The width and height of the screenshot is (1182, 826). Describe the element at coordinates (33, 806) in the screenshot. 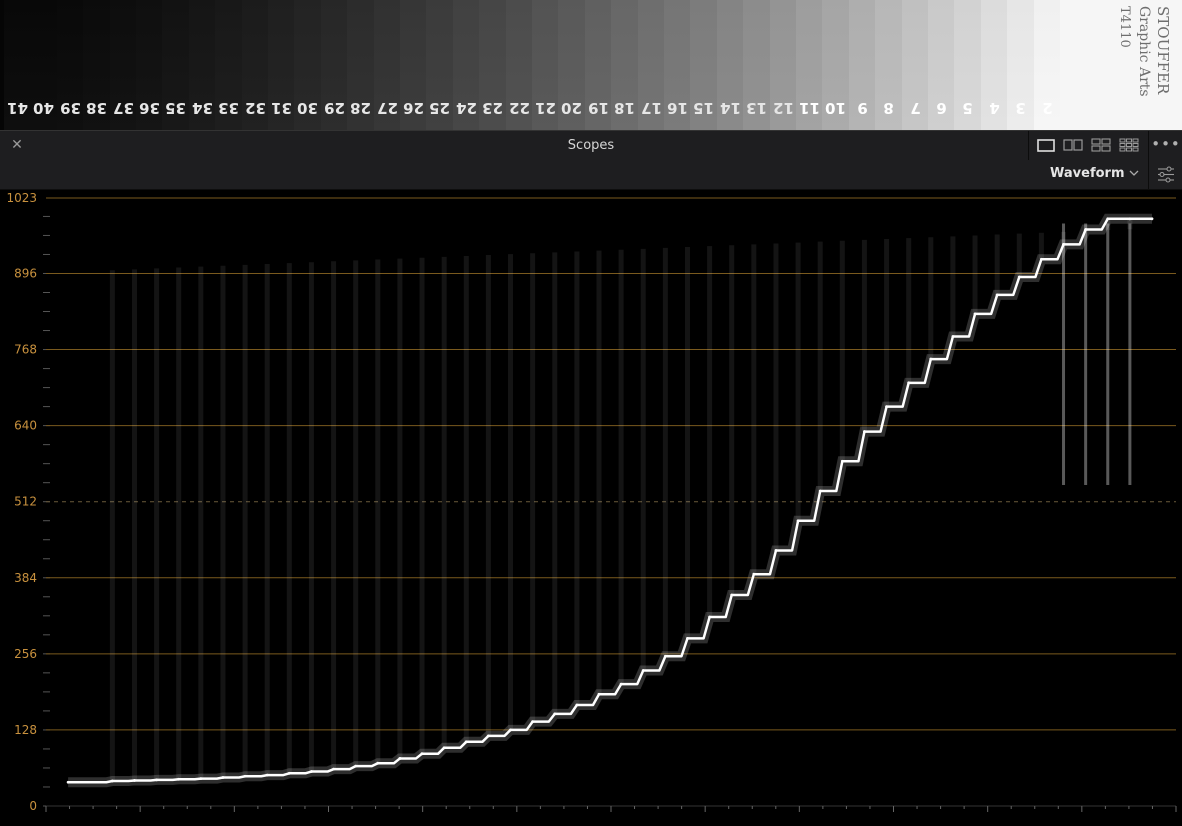

I see `y-tick-label: 0` at that location.